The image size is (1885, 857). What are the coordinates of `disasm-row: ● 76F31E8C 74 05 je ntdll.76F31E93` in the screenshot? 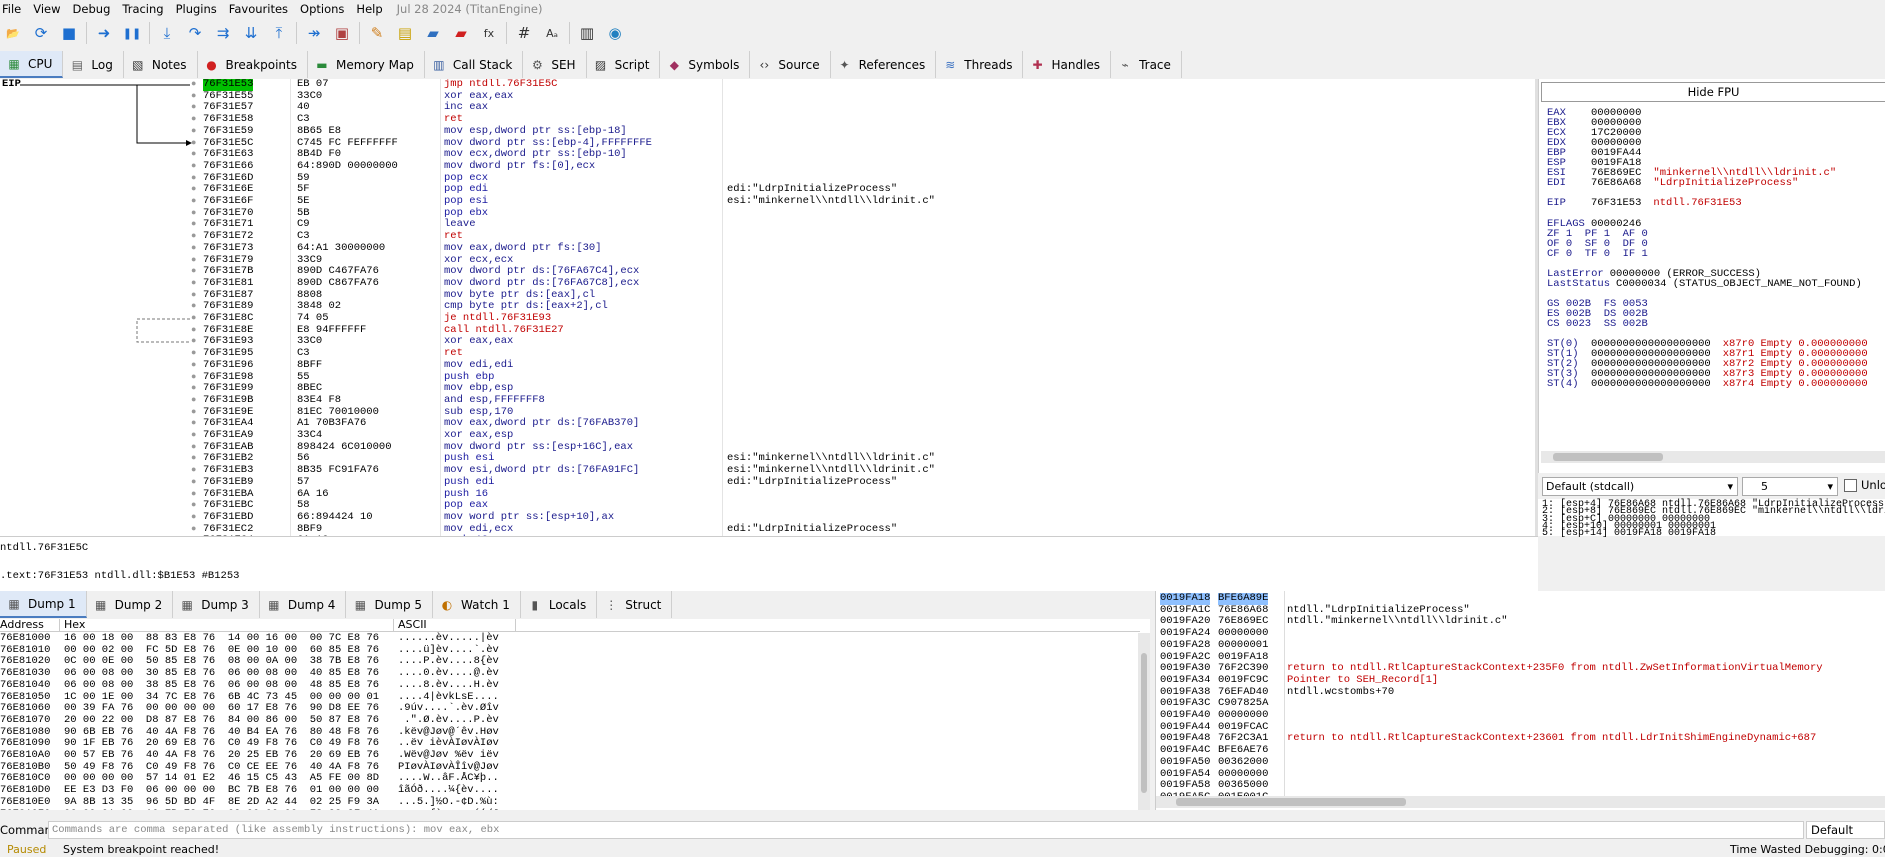 It's located at (769, 318).